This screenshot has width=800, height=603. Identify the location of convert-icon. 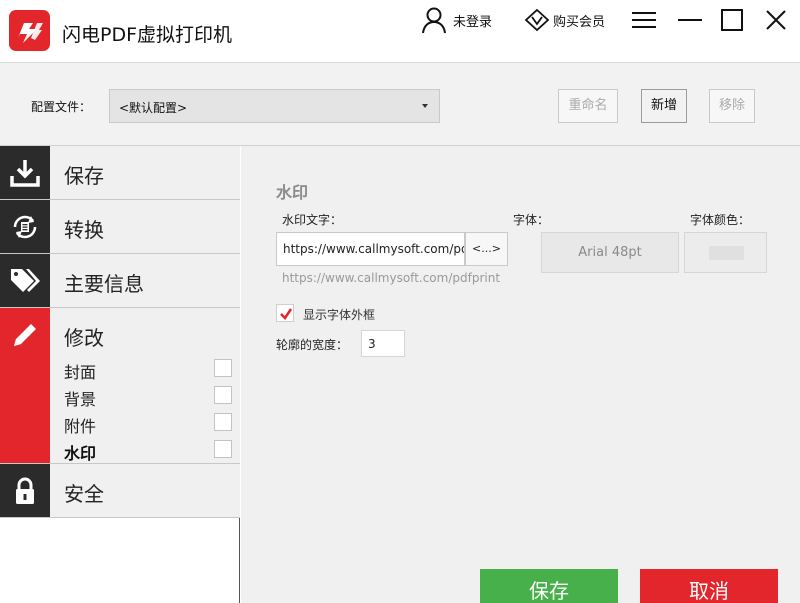
(25, 227).